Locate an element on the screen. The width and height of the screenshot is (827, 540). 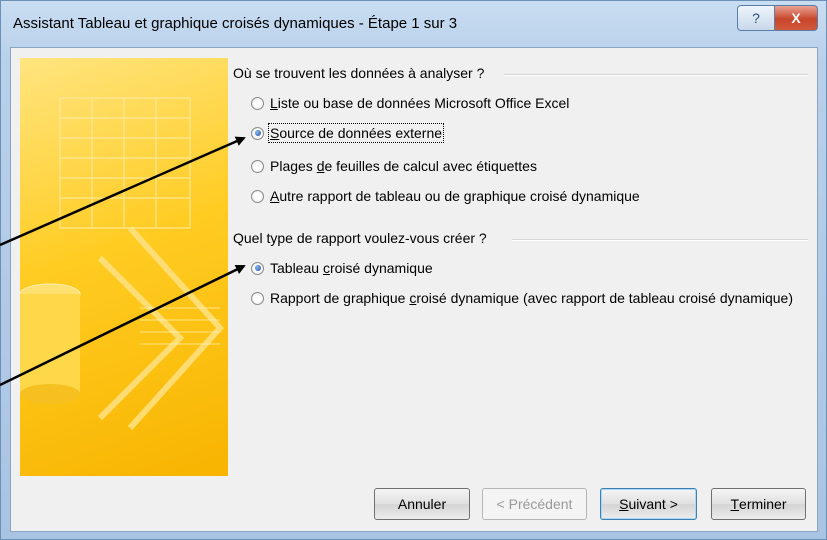
arrow-to-external-source is located at coordinates (123, 191).